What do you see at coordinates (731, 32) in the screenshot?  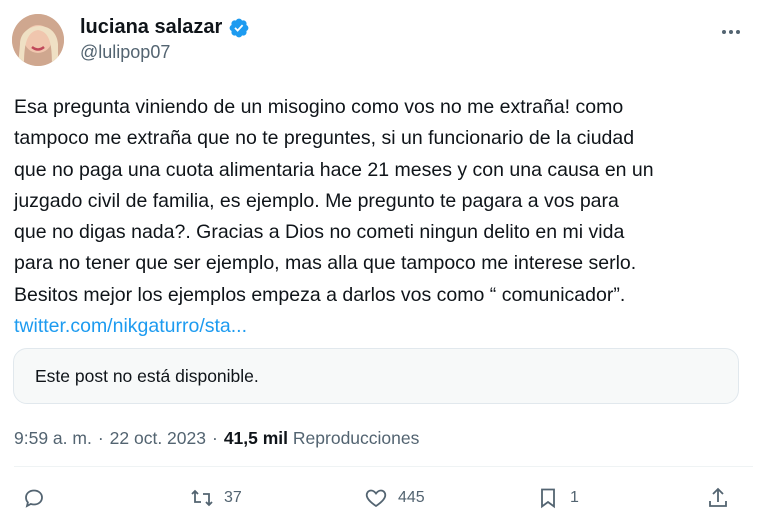 I see `more-icon` at bounding box center [731, 32].